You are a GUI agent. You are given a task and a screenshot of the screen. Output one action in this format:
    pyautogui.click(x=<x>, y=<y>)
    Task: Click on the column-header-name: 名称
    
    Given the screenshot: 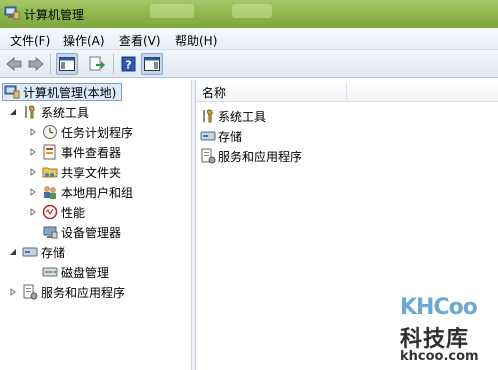 What is the action you would take?
    pyautogui.click(x=347, y=91)
    